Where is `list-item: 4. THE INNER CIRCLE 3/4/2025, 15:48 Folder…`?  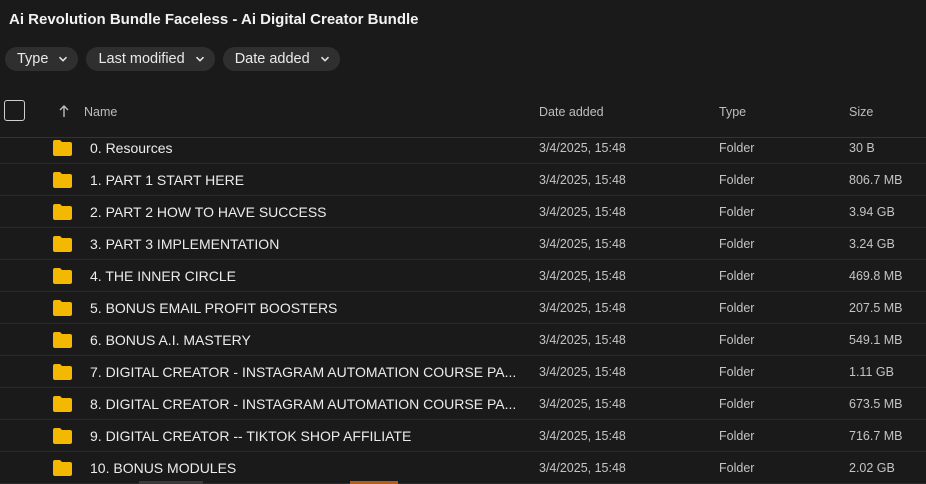
list-item: 4. THE INNER CIRCLE 3/4/2025, 15:48 Folder… is located at coordinates (463, 276).